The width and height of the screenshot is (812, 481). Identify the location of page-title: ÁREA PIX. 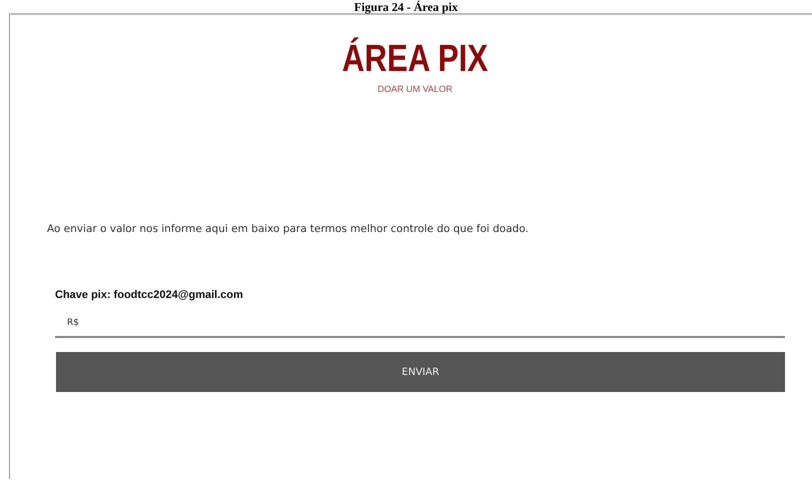
(415, 59).